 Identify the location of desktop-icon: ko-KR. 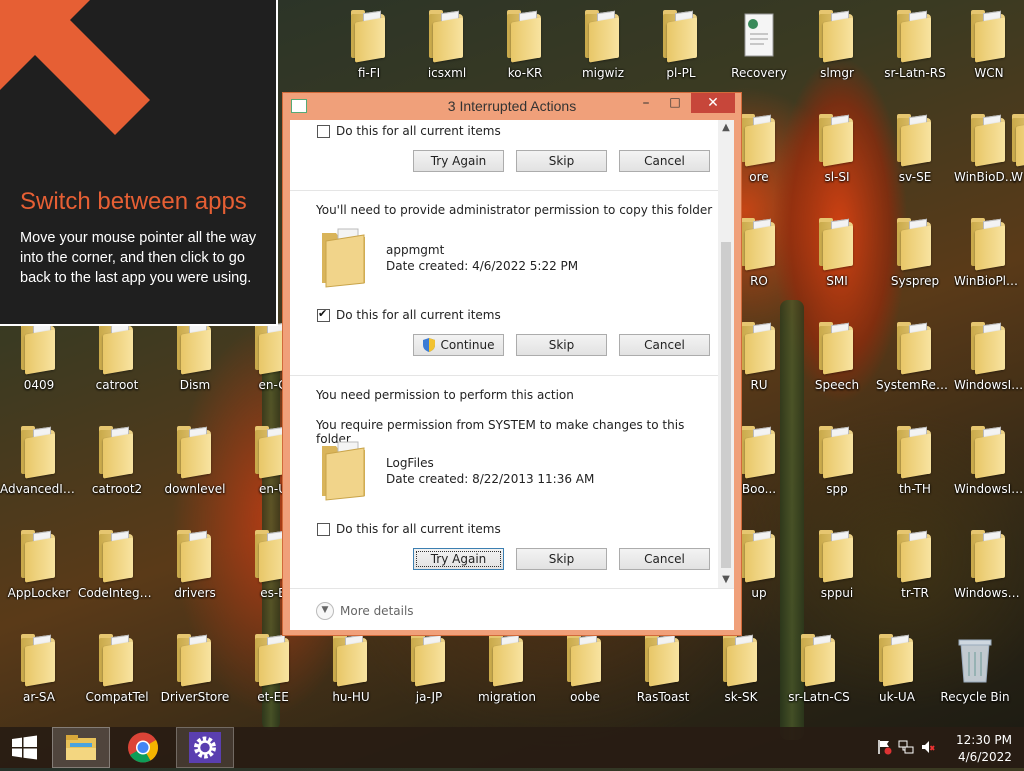
(525, 56).